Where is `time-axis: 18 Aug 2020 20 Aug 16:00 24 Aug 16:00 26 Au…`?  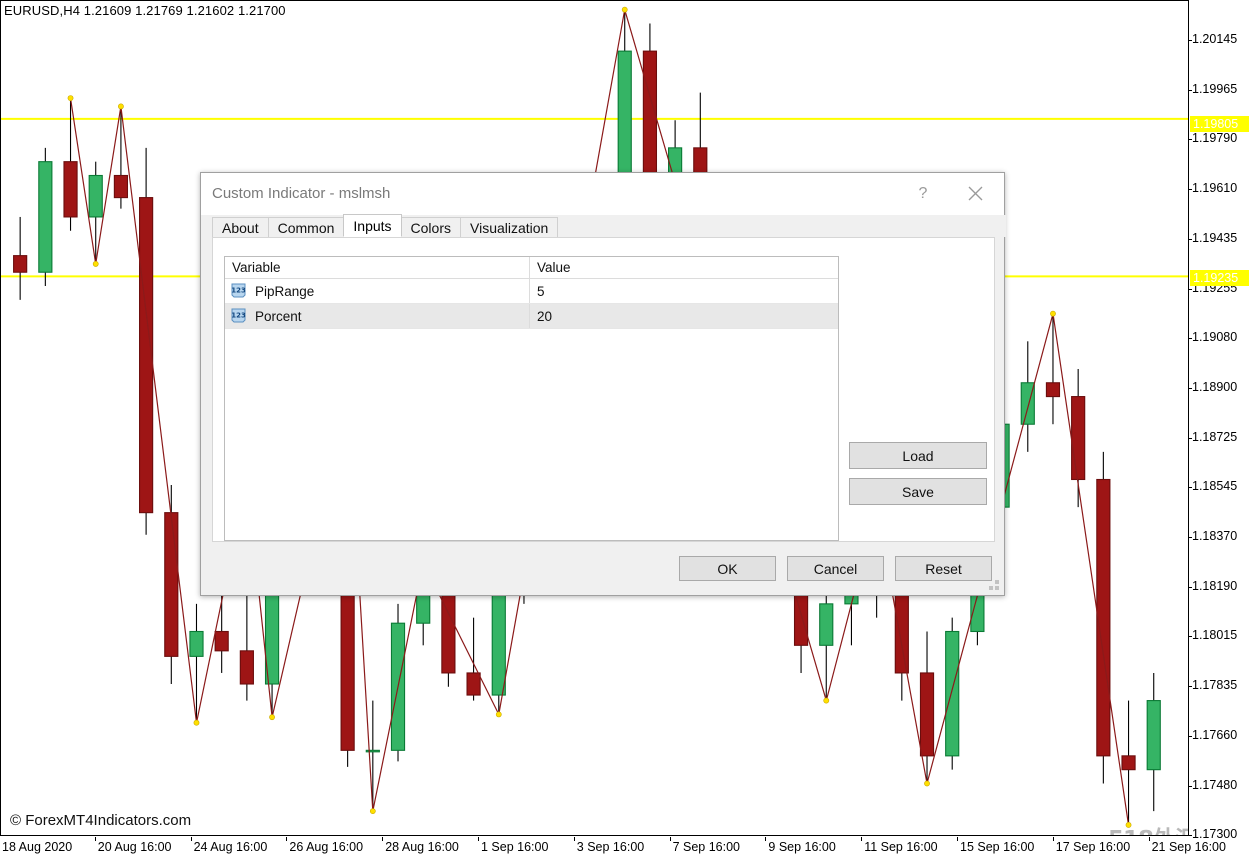 time-axis: 18 Aug 2020 20 Aug 16:00 24 Aug 16:00 26 Au… is located at coordinates (613, 848).